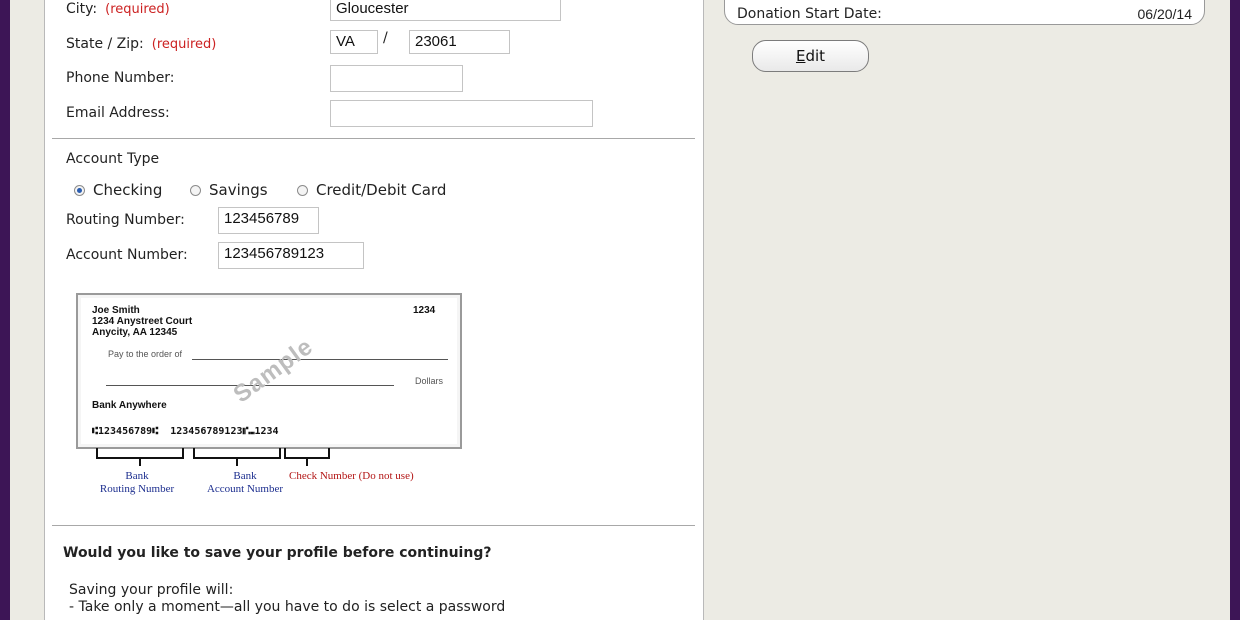 This screenshot has height=620, width=1240. I want to click on check-micr-account: 123456789123, so click(206, 431).